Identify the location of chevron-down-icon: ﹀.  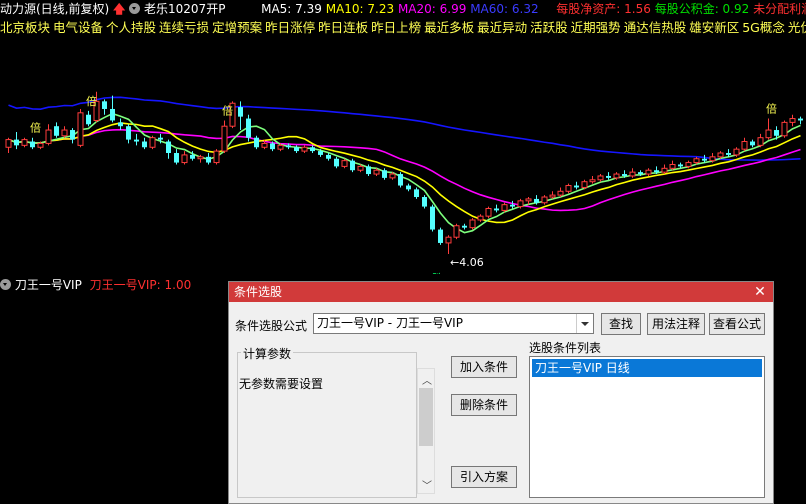
(427, 484).